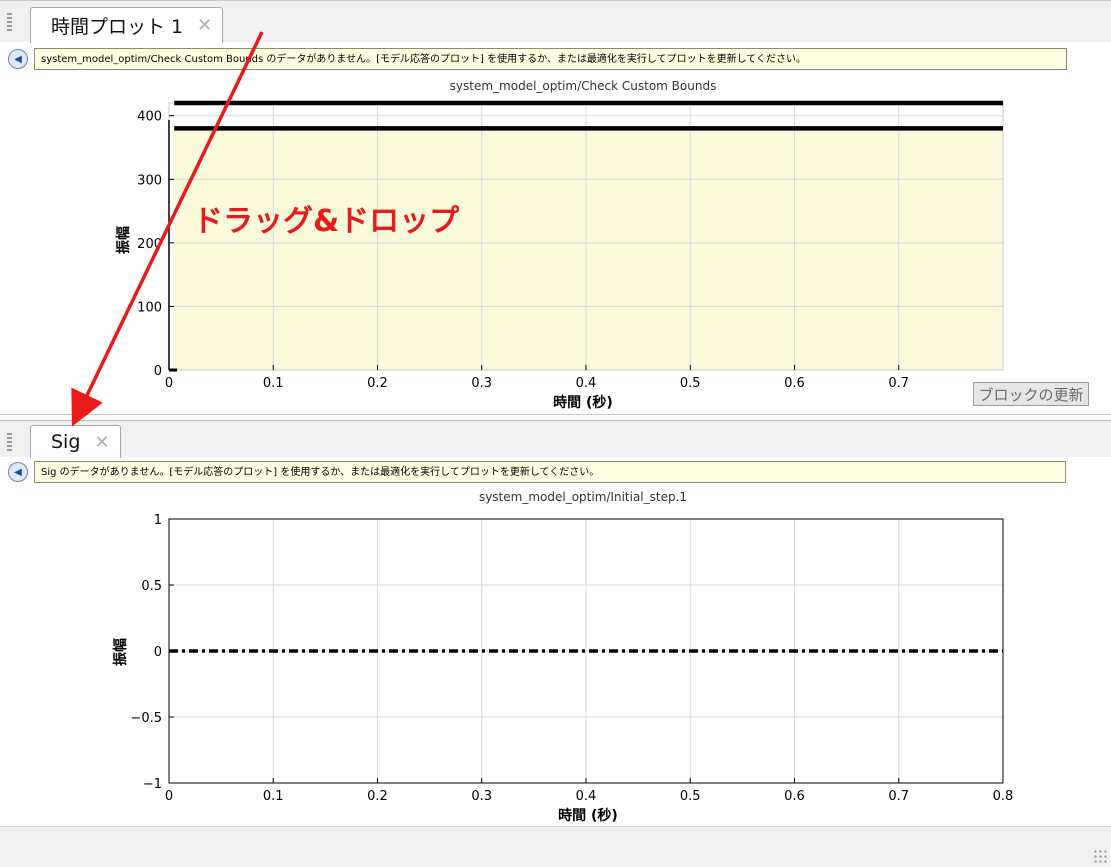 Image resolution: width=1111 pixels, height=867 pixels. Describe the element at coordinates (1100, 856) in the screenshot. I see `resize-grip-icon` at that location.